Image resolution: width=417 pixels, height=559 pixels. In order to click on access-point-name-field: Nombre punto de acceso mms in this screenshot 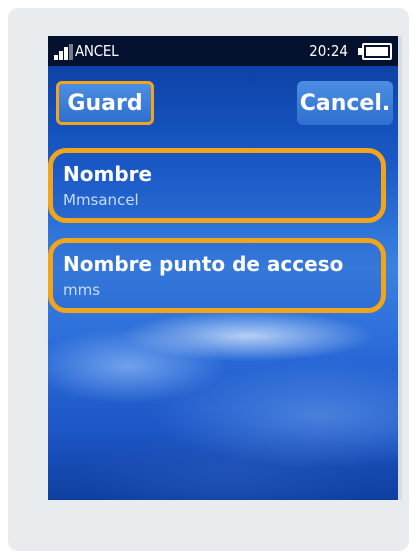, I will do `click(217, 275)`.